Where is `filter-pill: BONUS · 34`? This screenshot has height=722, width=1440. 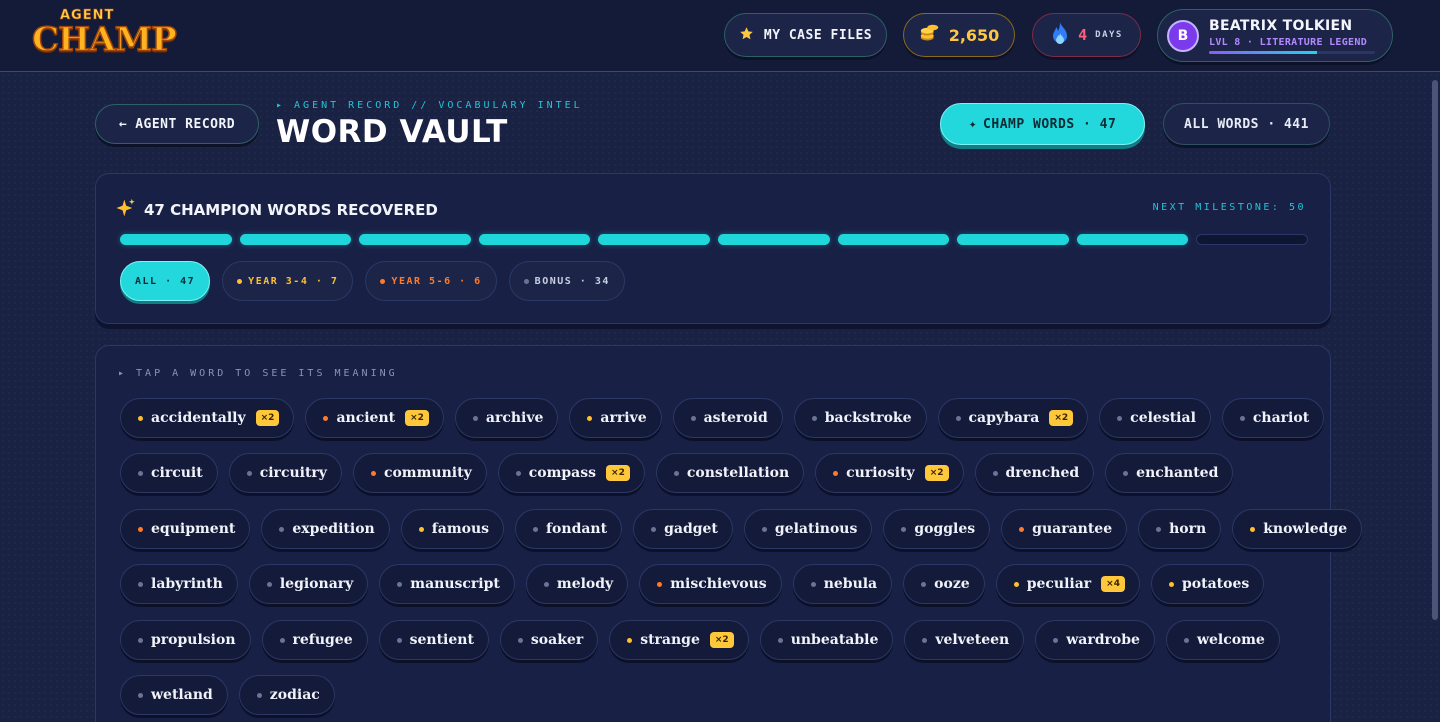 filter-pill: BONUS · 34 is located at coordinates (566, 281).